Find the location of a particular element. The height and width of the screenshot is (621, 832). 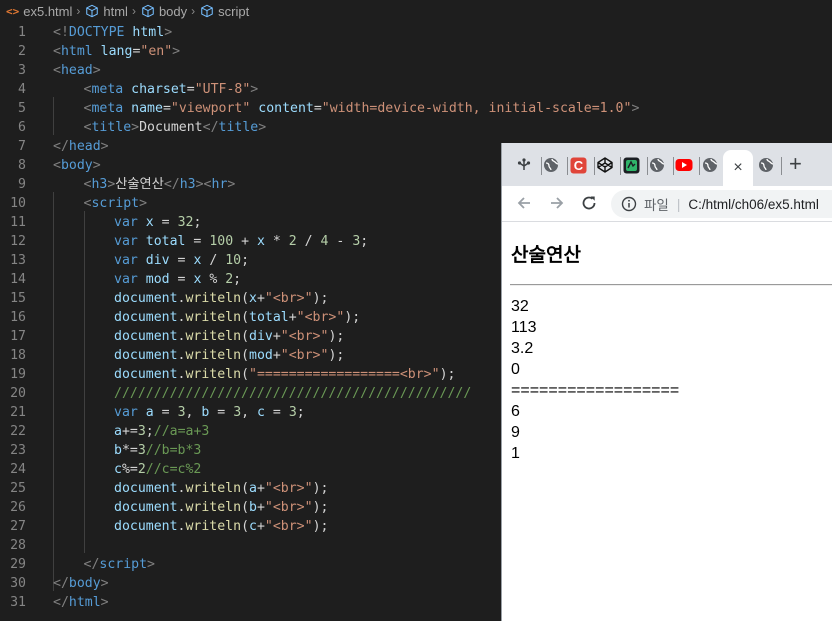

code-token: 100 is located at coordinates (221, 241).